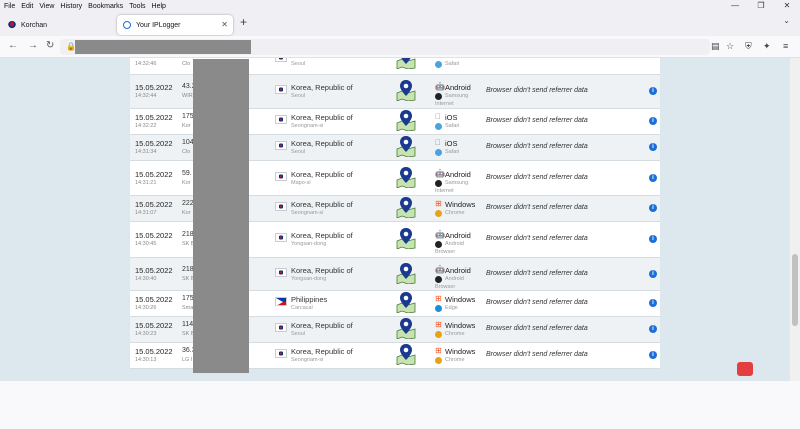 Image resolution: width=800 pixels, height=429 pixels. Describe the element at coordinates (187, 173) in the screenshot. I see `row-ip: 59.` at that location.